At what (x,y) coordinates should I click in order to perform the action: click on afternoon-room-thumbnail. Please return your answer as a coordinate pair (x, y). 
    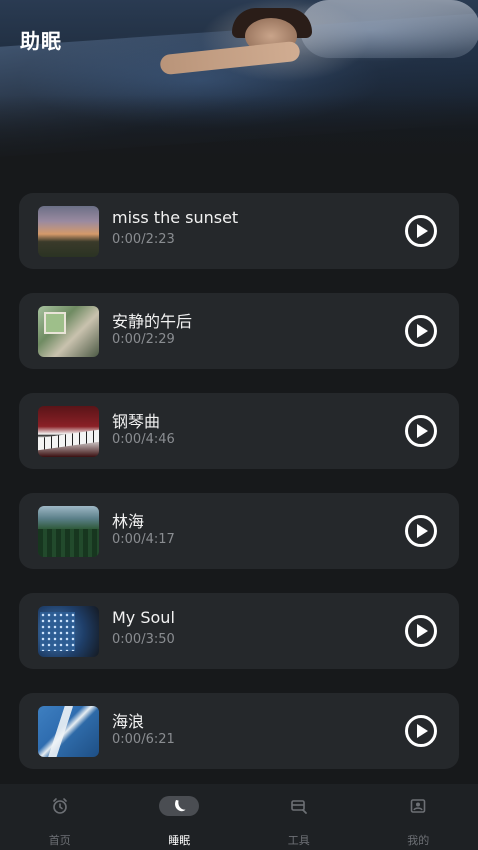
    Looking at the image, I should click on (68, 331).